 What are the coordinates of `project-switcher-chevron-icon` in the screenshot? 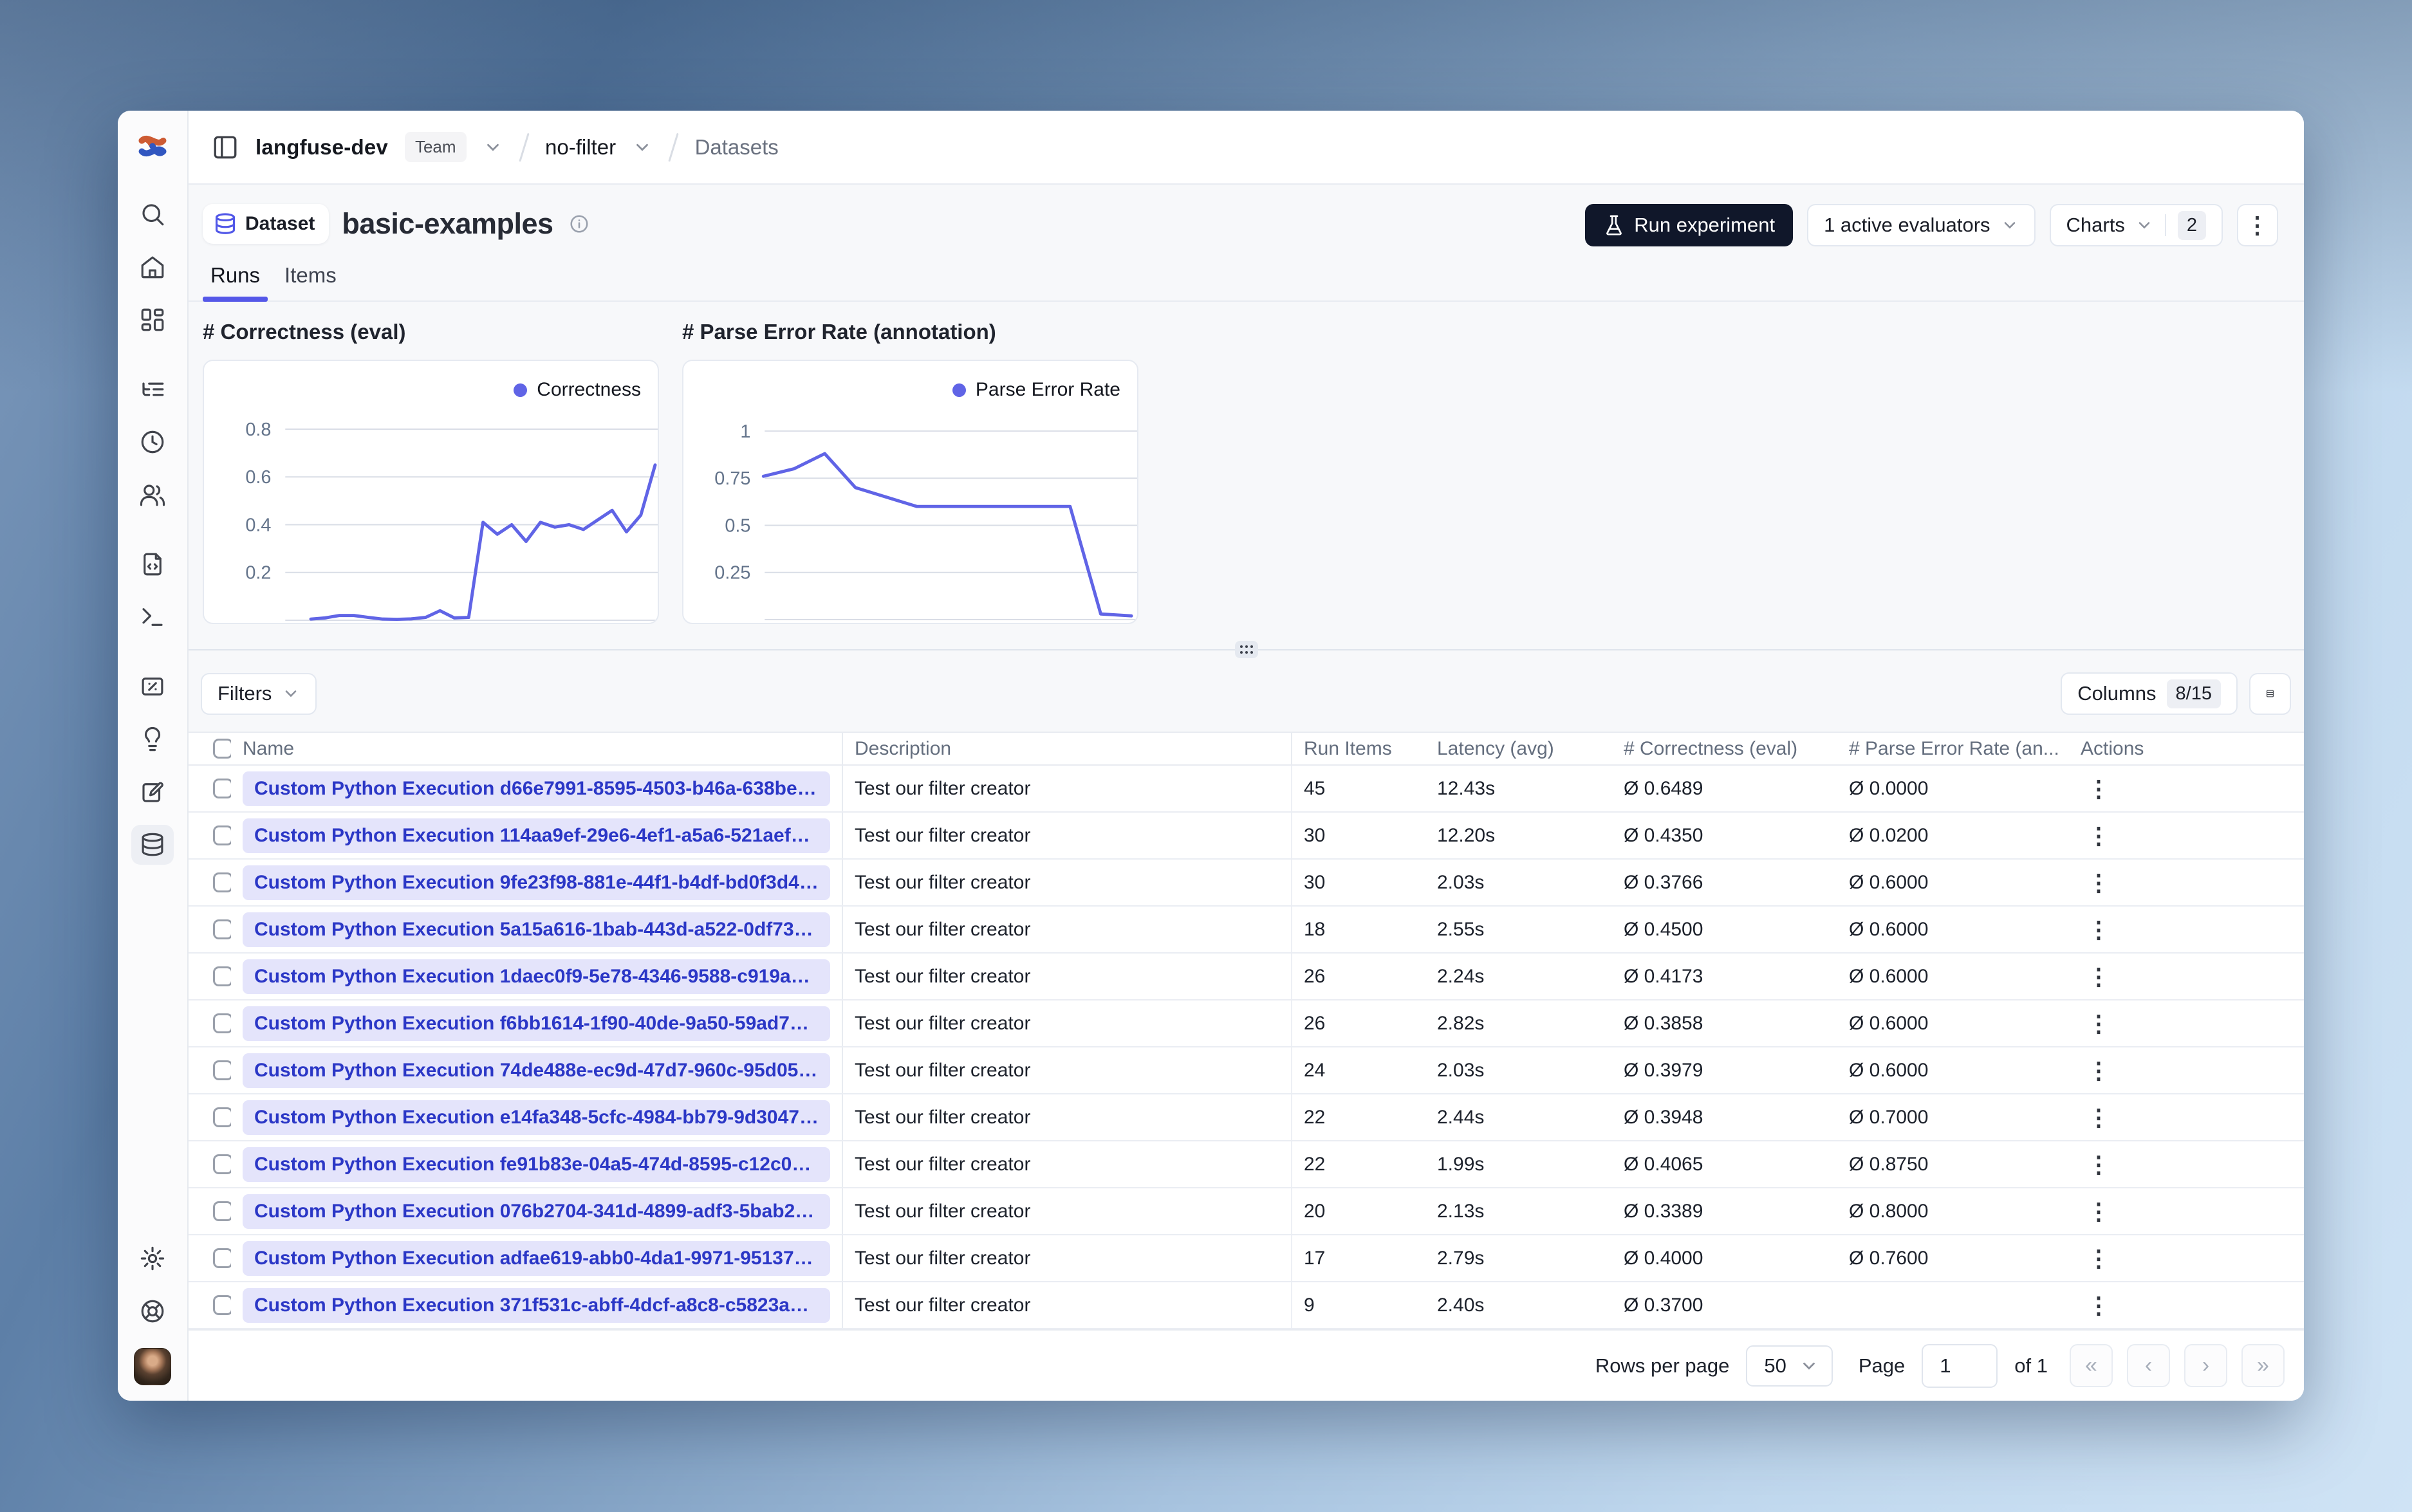 It's located at (642, 147).